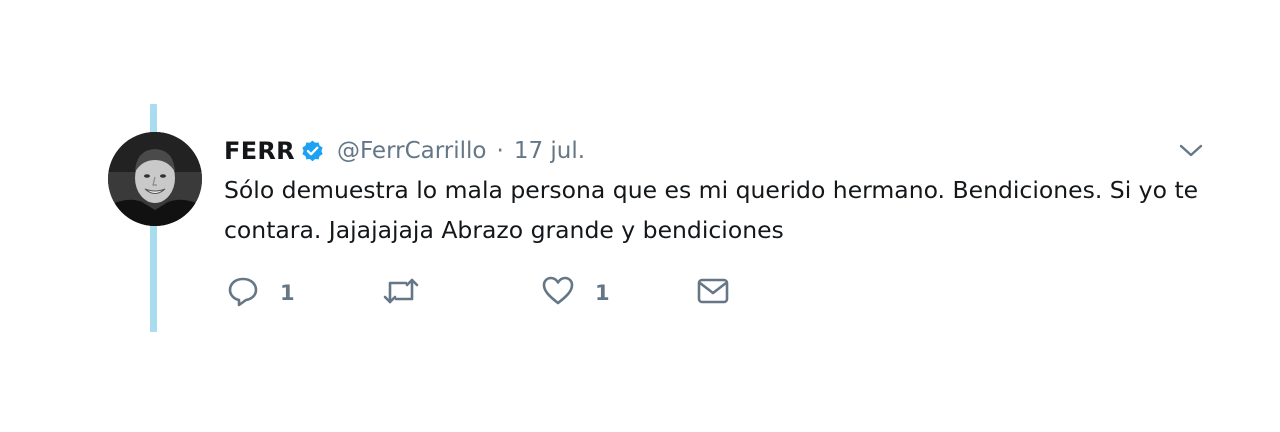  I want to click on tweet-timestamp: 17 jul., so click(549, 151).